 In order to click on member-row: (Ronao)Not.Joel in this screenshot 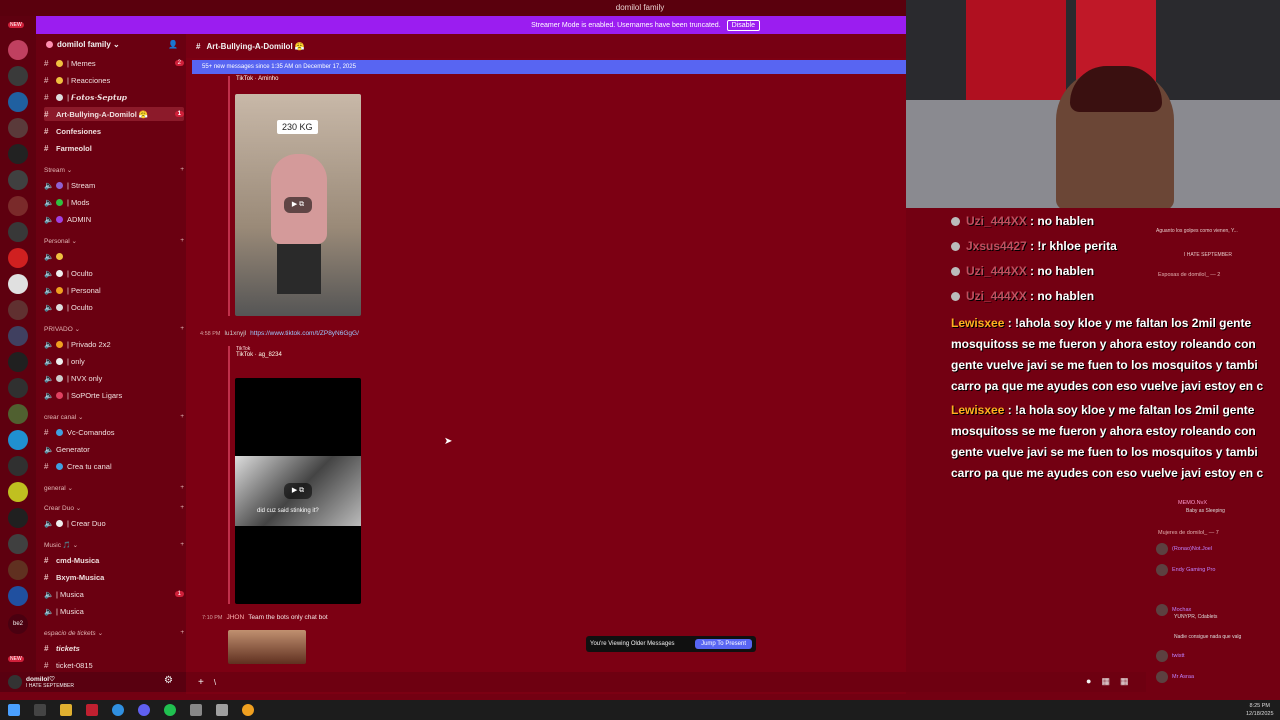, I will do `click(1184, 549)`.